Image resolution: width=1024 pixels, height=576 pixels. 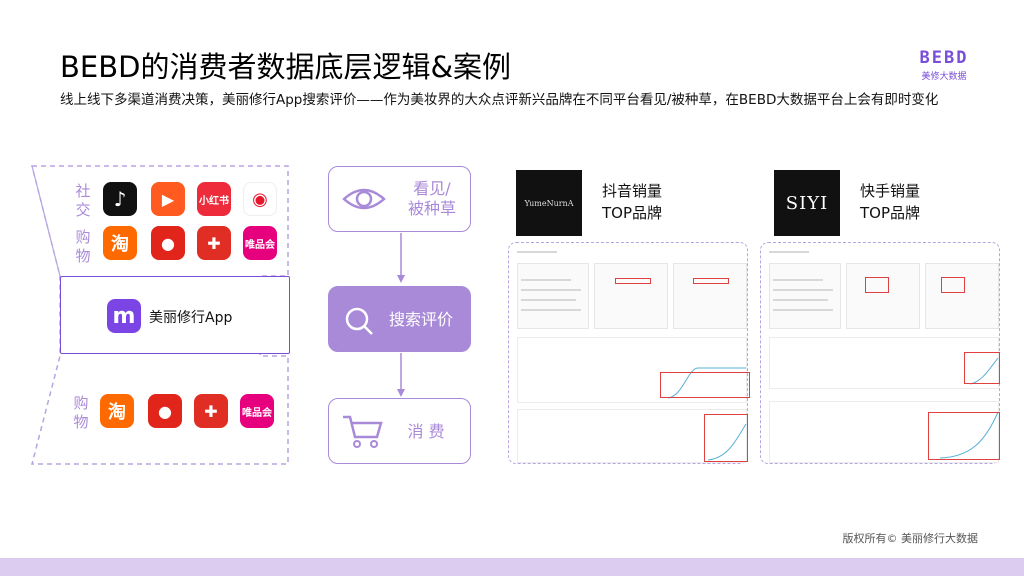 I want to click on shopping-label-bottom: 购物, so click(x=81, y=412).